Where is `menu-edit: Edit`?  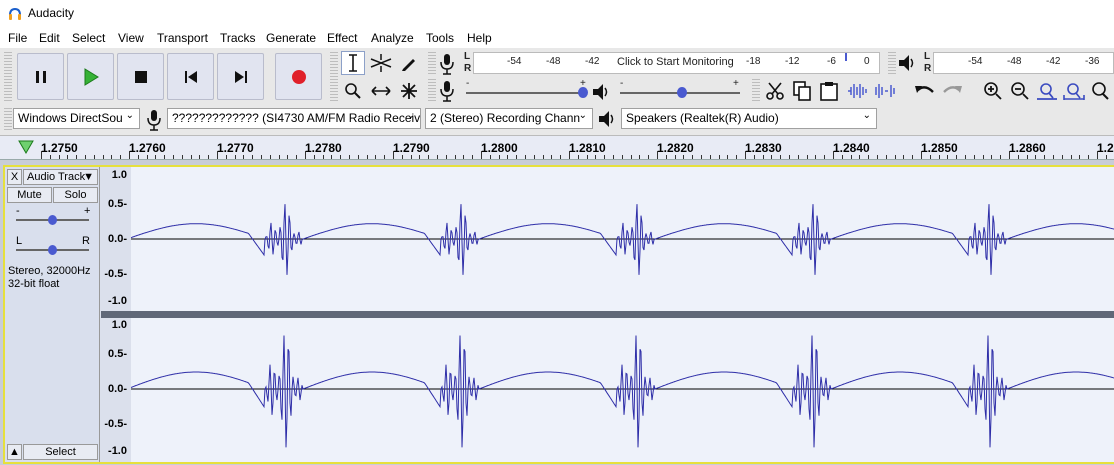
menu-edit: Edit is located at coordinates (49, 38).